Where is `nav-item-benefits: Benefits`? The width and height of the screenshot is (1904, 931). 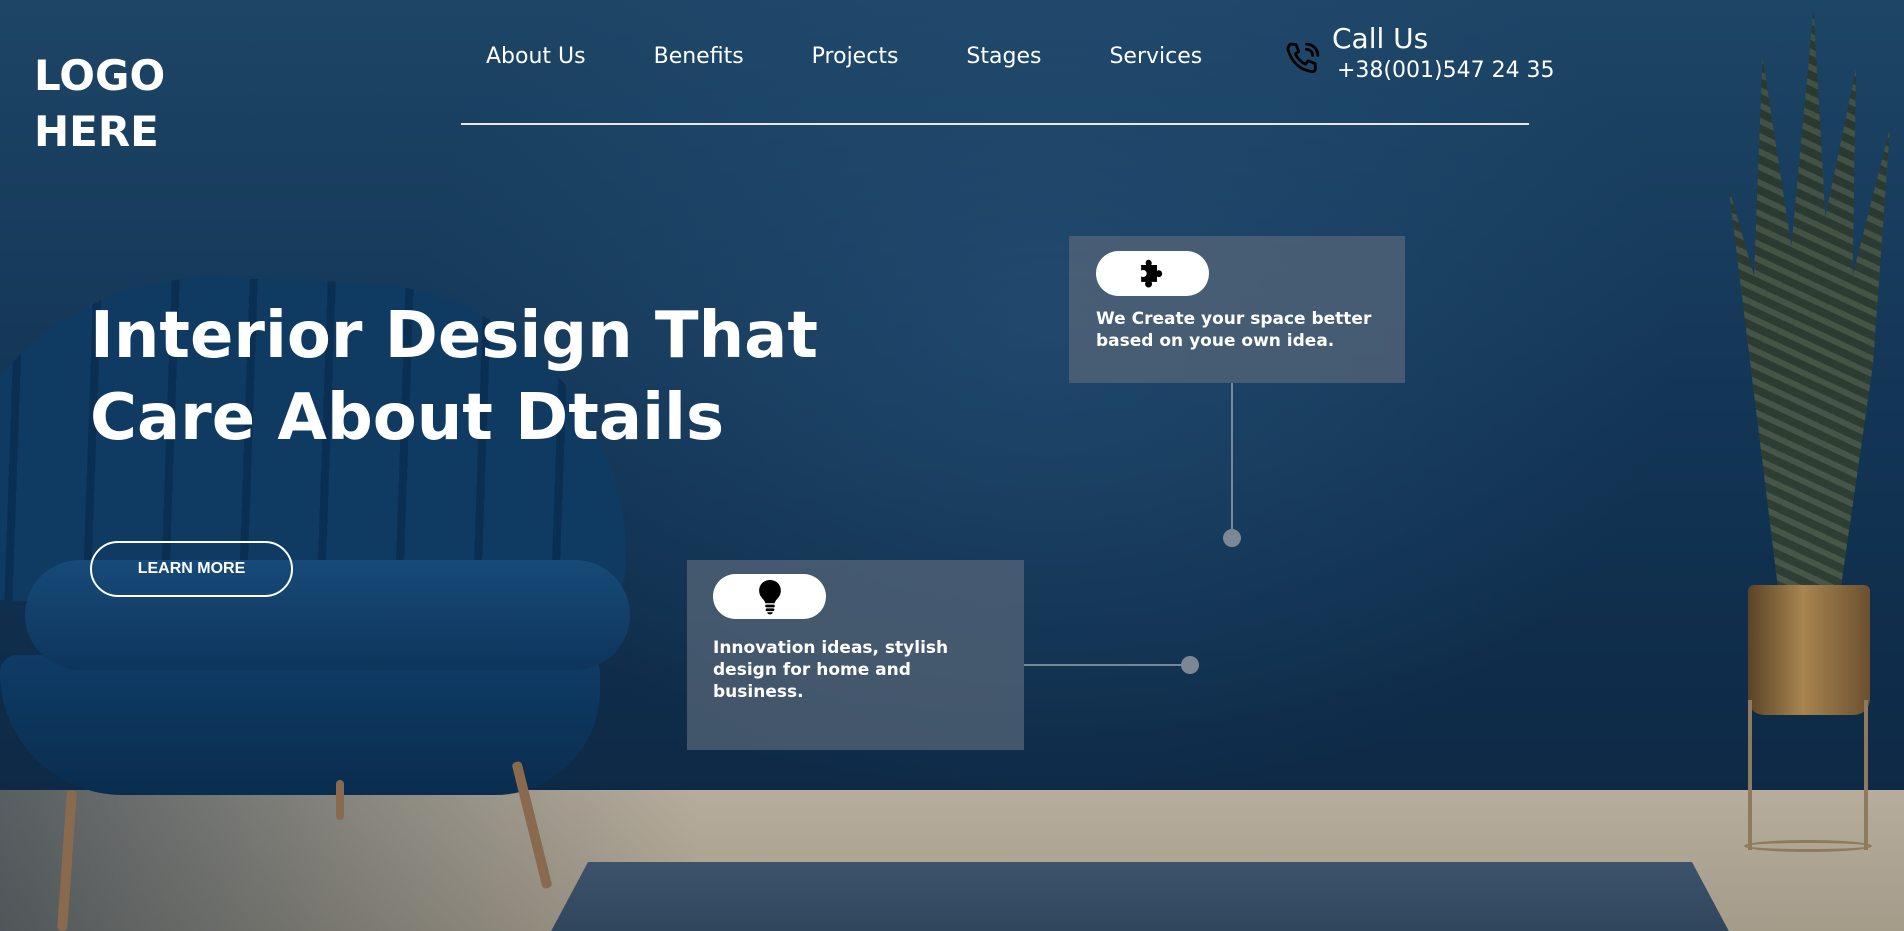
nav-item-benefits: Benefits is located at coordinates (699, 56).